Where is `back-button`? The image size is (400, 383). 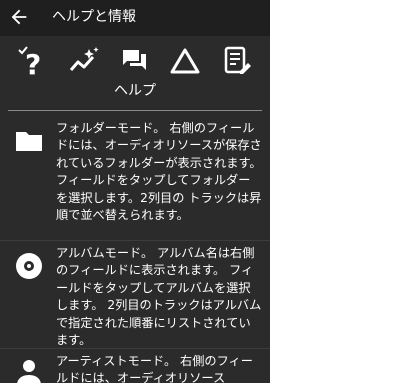
back-button is located at coordinates (19, 17).